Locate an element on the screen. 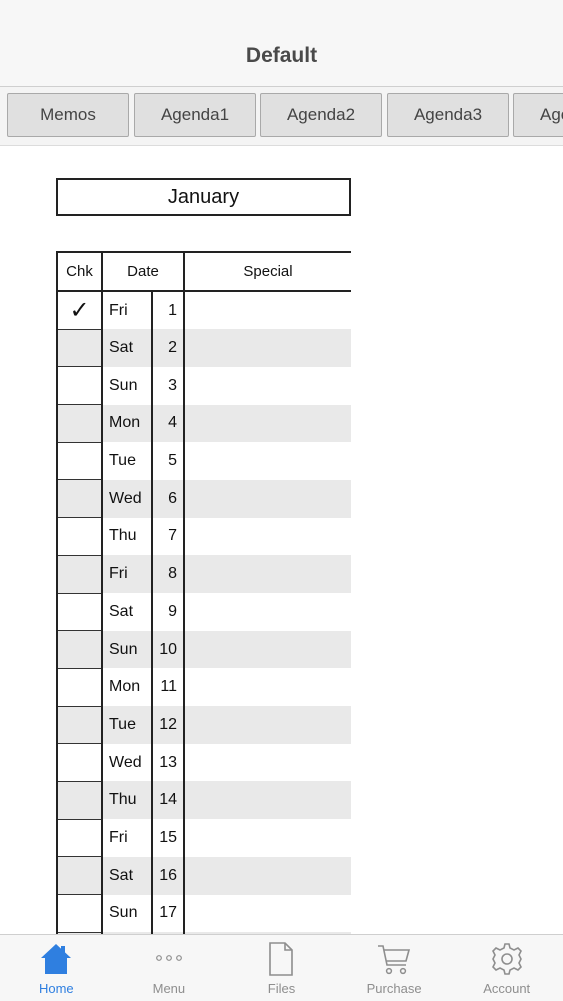 The width and height of the screenshot is (563, 1001). tab-home-label: Home is located at coordinates (56, 988).